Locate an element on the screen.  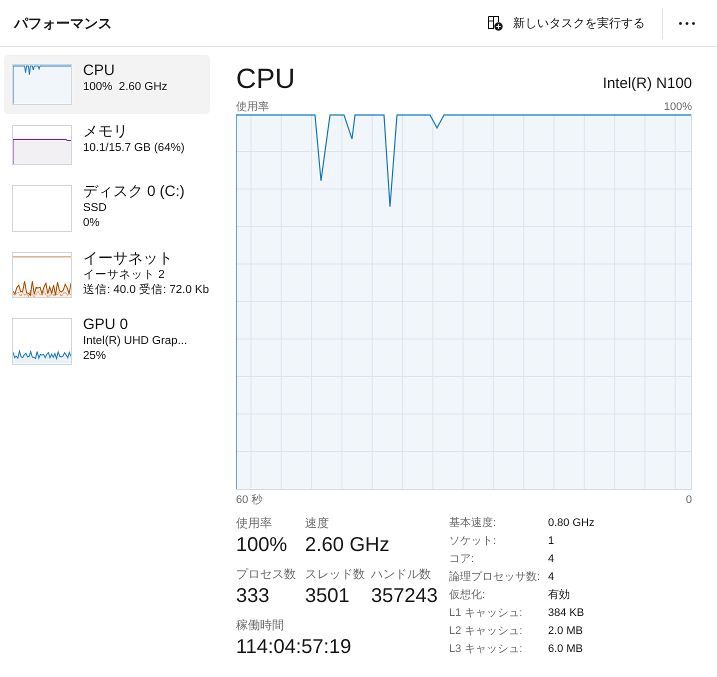
stat-label: 使用率 is located at coordinates (254, 523).